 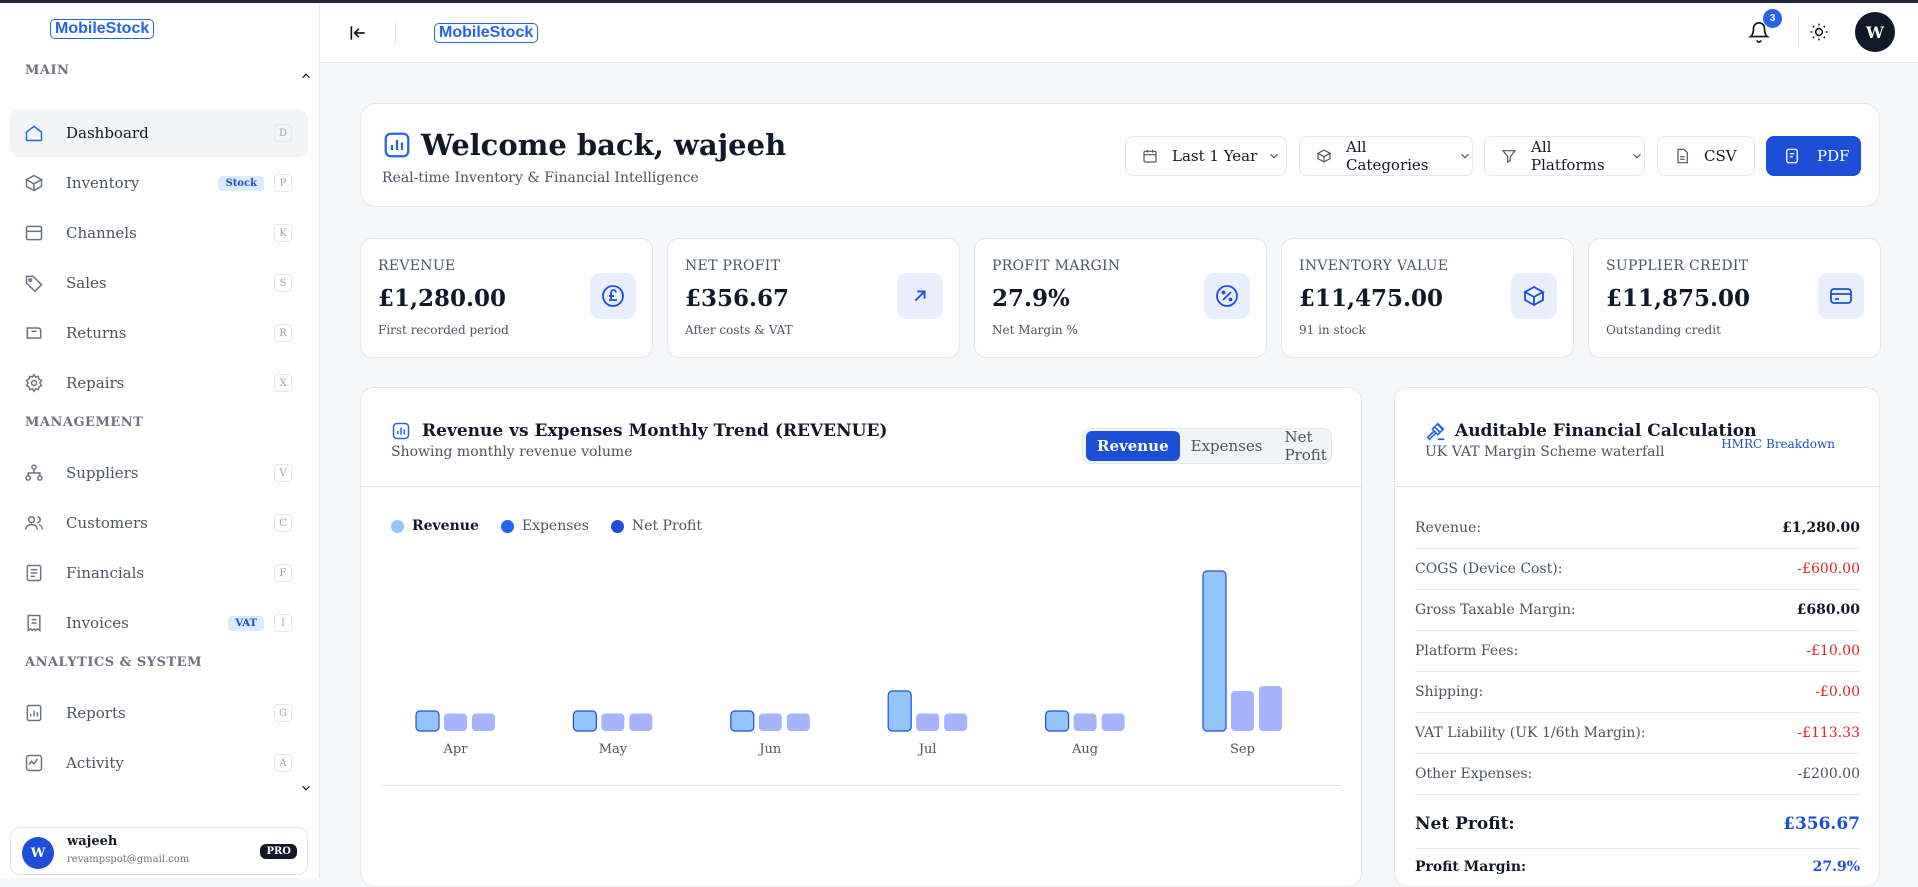 What do you see at coordinates (770, 722) in the screenshot?
I see `bar-expenses-jun` at bounding box center [770, 722].